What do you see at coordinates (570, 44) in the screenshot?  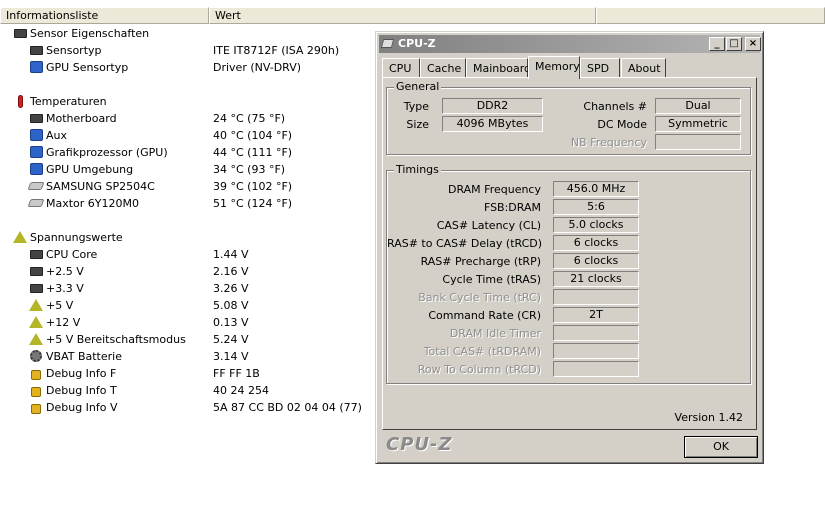 I see `title-bar: CPU-Z _ □ ×` at bounding box center [570, 44].